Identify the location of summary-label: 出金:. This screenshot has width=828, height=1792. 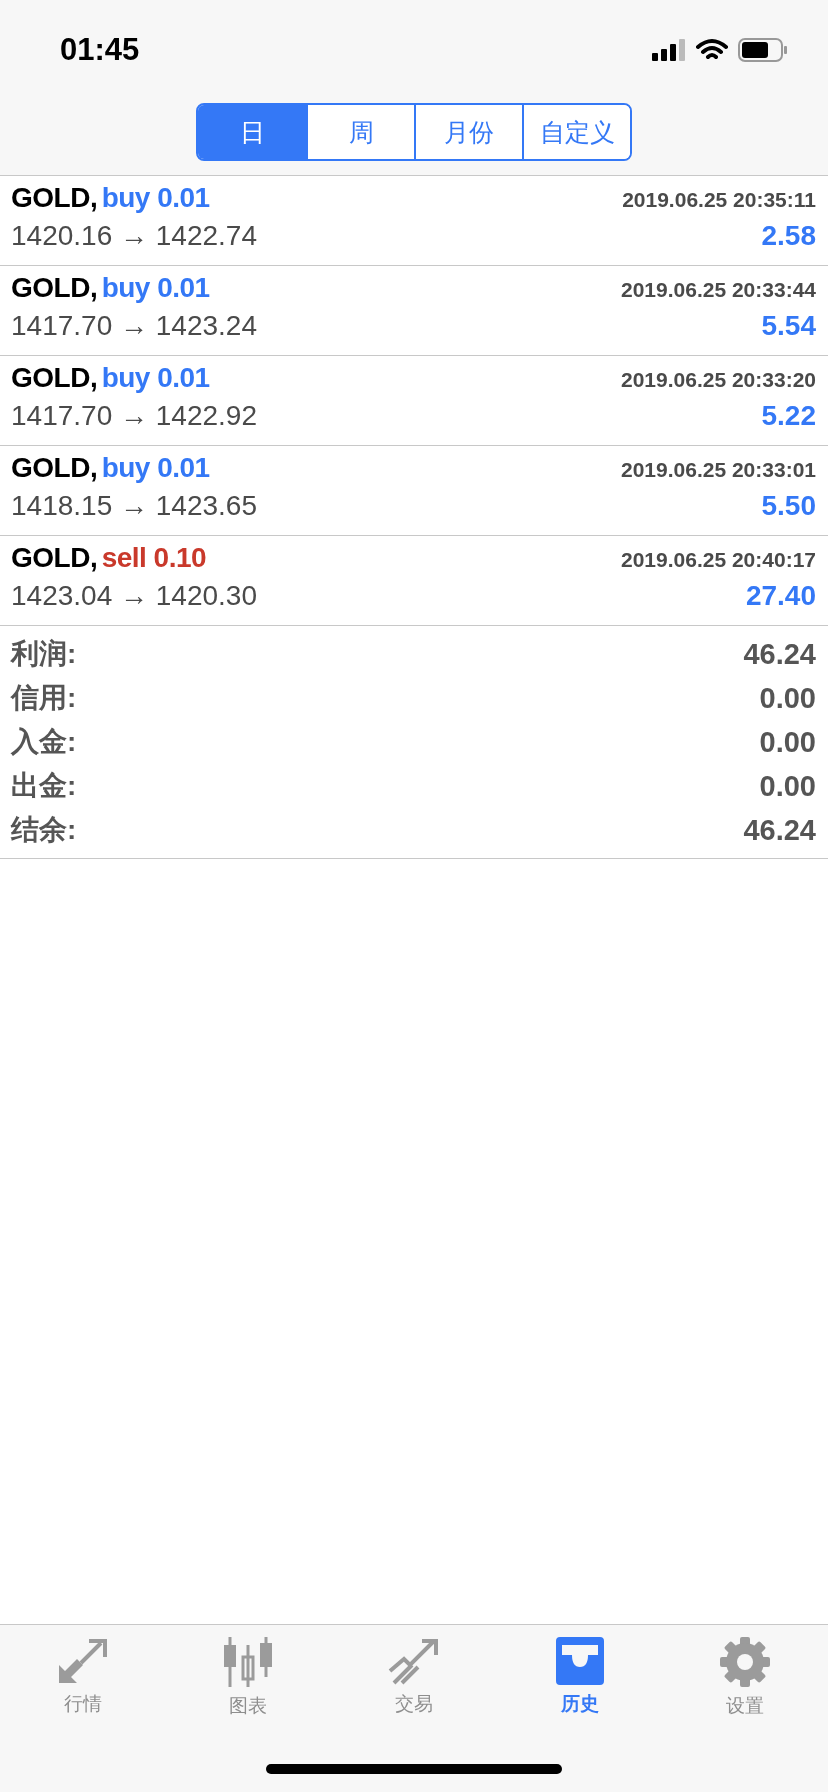
(44, 786).